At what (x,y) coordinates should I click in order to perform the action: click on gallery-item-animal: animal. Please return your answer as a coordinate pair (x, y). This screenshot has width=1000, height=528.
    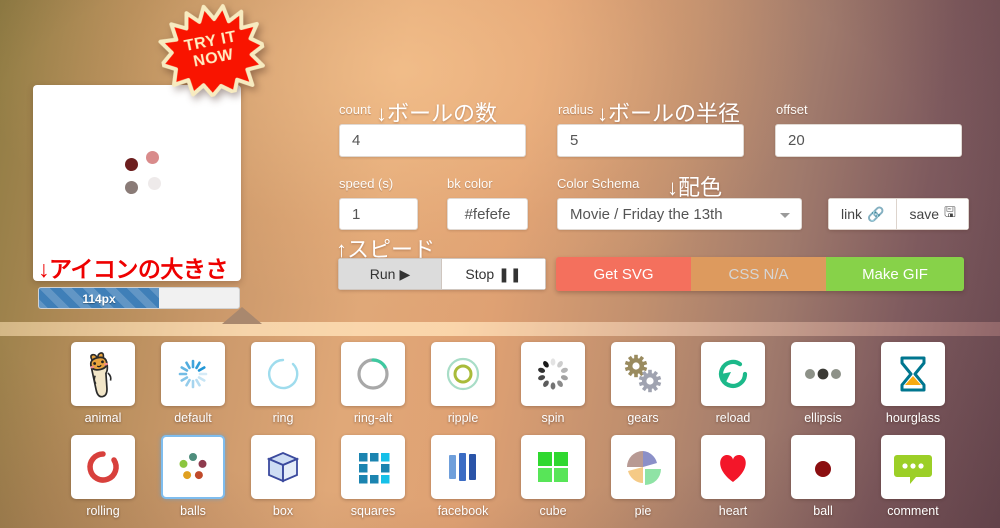
    Looking at the image, I should click on (103, 388).